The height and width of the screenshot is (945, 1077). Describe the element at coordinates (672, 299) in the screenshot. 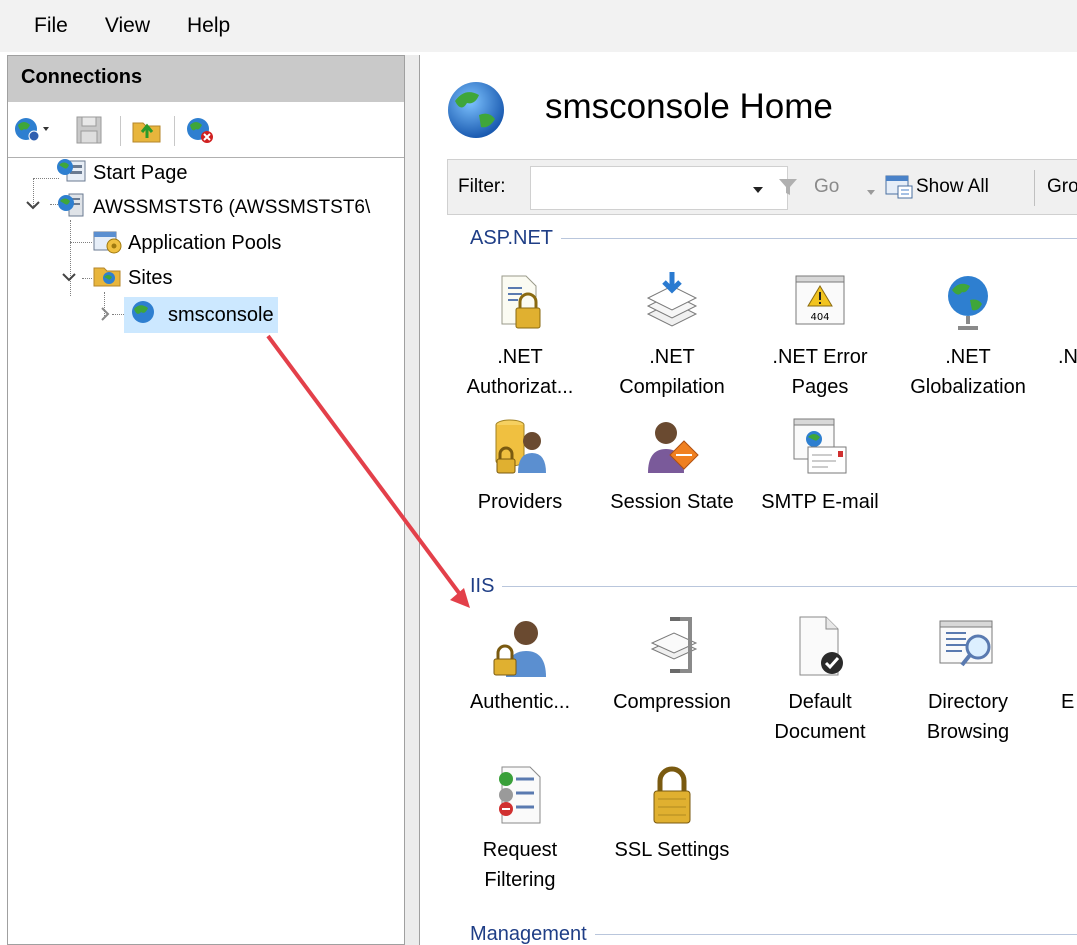

I see `net-compilation-icon` at that location.